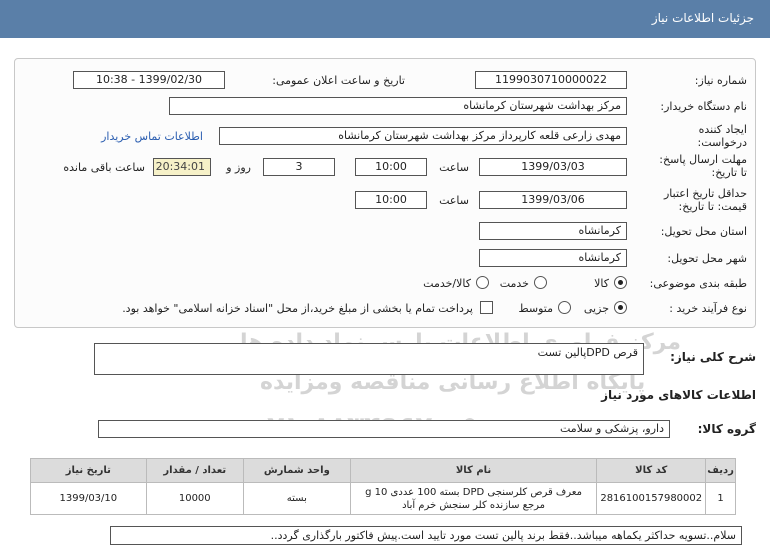 This screenshot has height=545, width=770. I want to click on need-number-label: شماره نیاز:, so click(720, 80).